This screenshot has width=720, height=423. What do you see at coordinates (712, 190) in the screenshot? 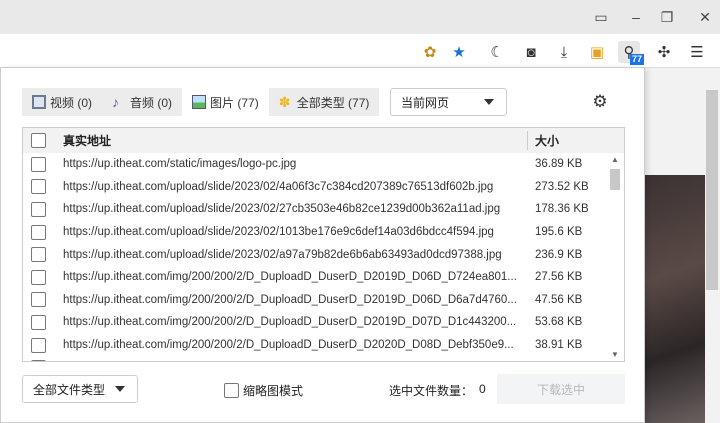
I see `page-scrollbar` at bounding box center [712, 190].